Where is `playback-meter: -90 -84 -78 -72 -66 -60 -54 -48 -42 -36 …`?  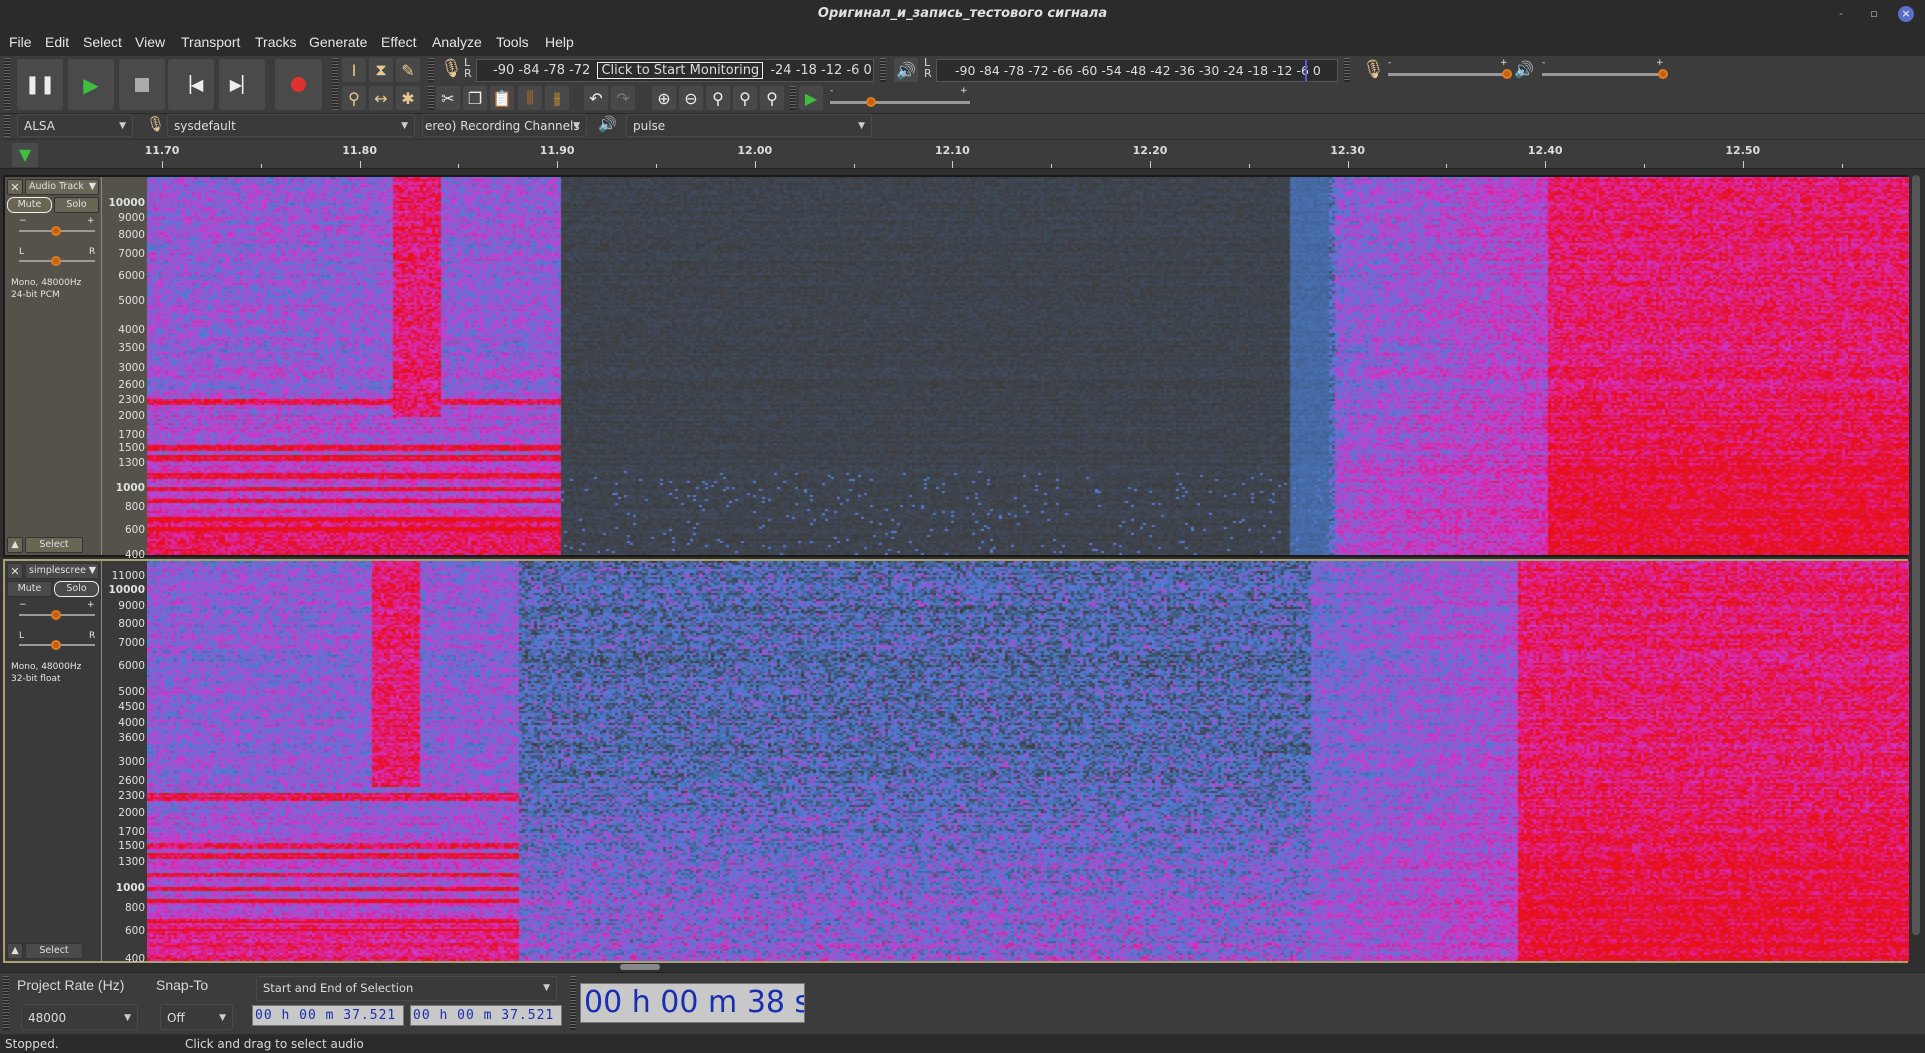
playback-meter: -90 -84 -78 -72 -66 -60 -54 -48 -42 -36 … is located at coordinates (1137, 70).